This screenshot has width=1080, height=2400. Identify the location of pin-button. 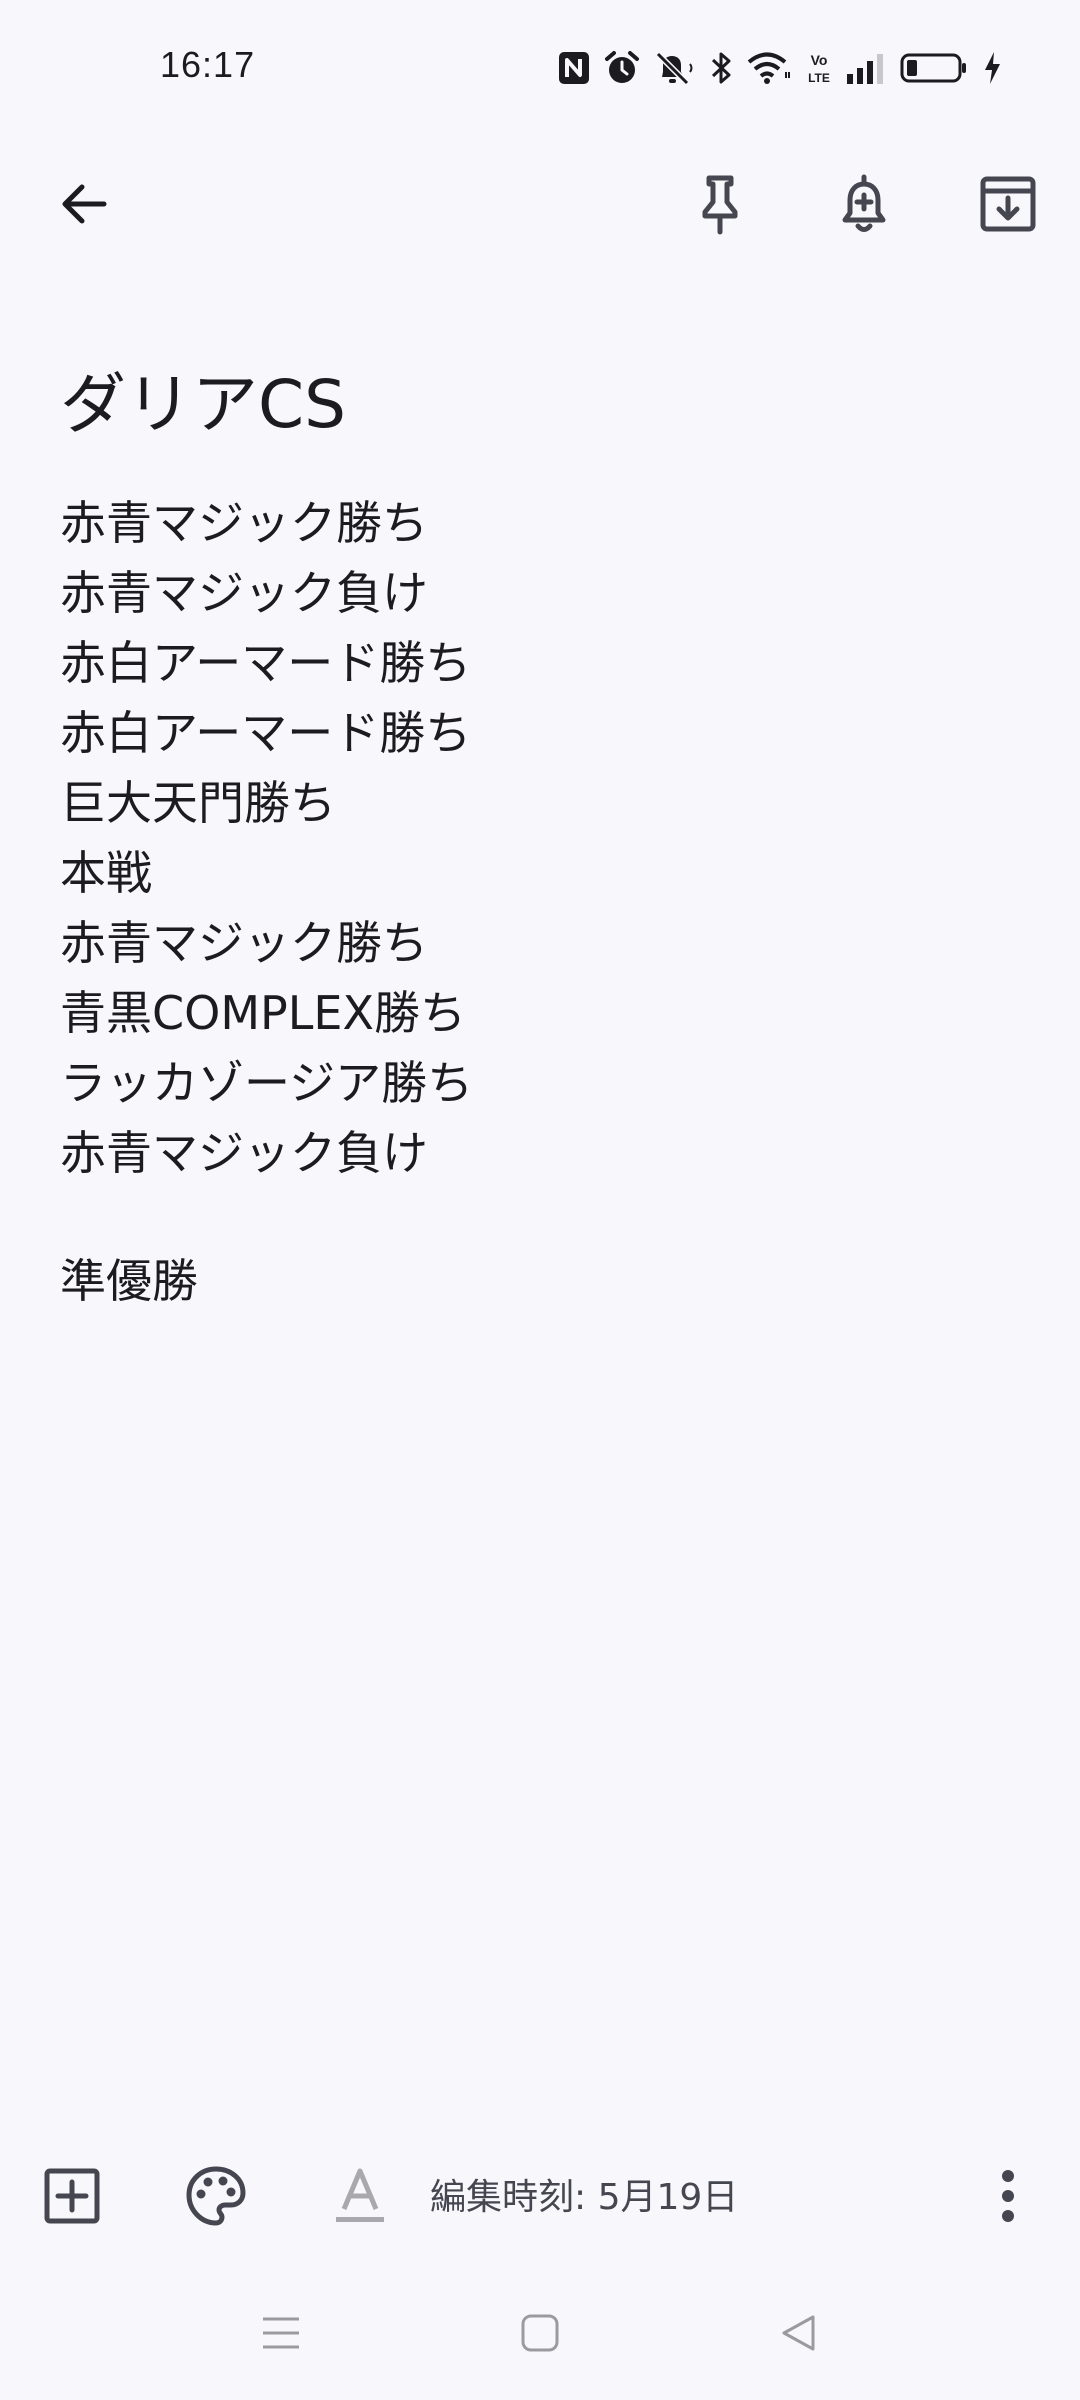
(720, 206).